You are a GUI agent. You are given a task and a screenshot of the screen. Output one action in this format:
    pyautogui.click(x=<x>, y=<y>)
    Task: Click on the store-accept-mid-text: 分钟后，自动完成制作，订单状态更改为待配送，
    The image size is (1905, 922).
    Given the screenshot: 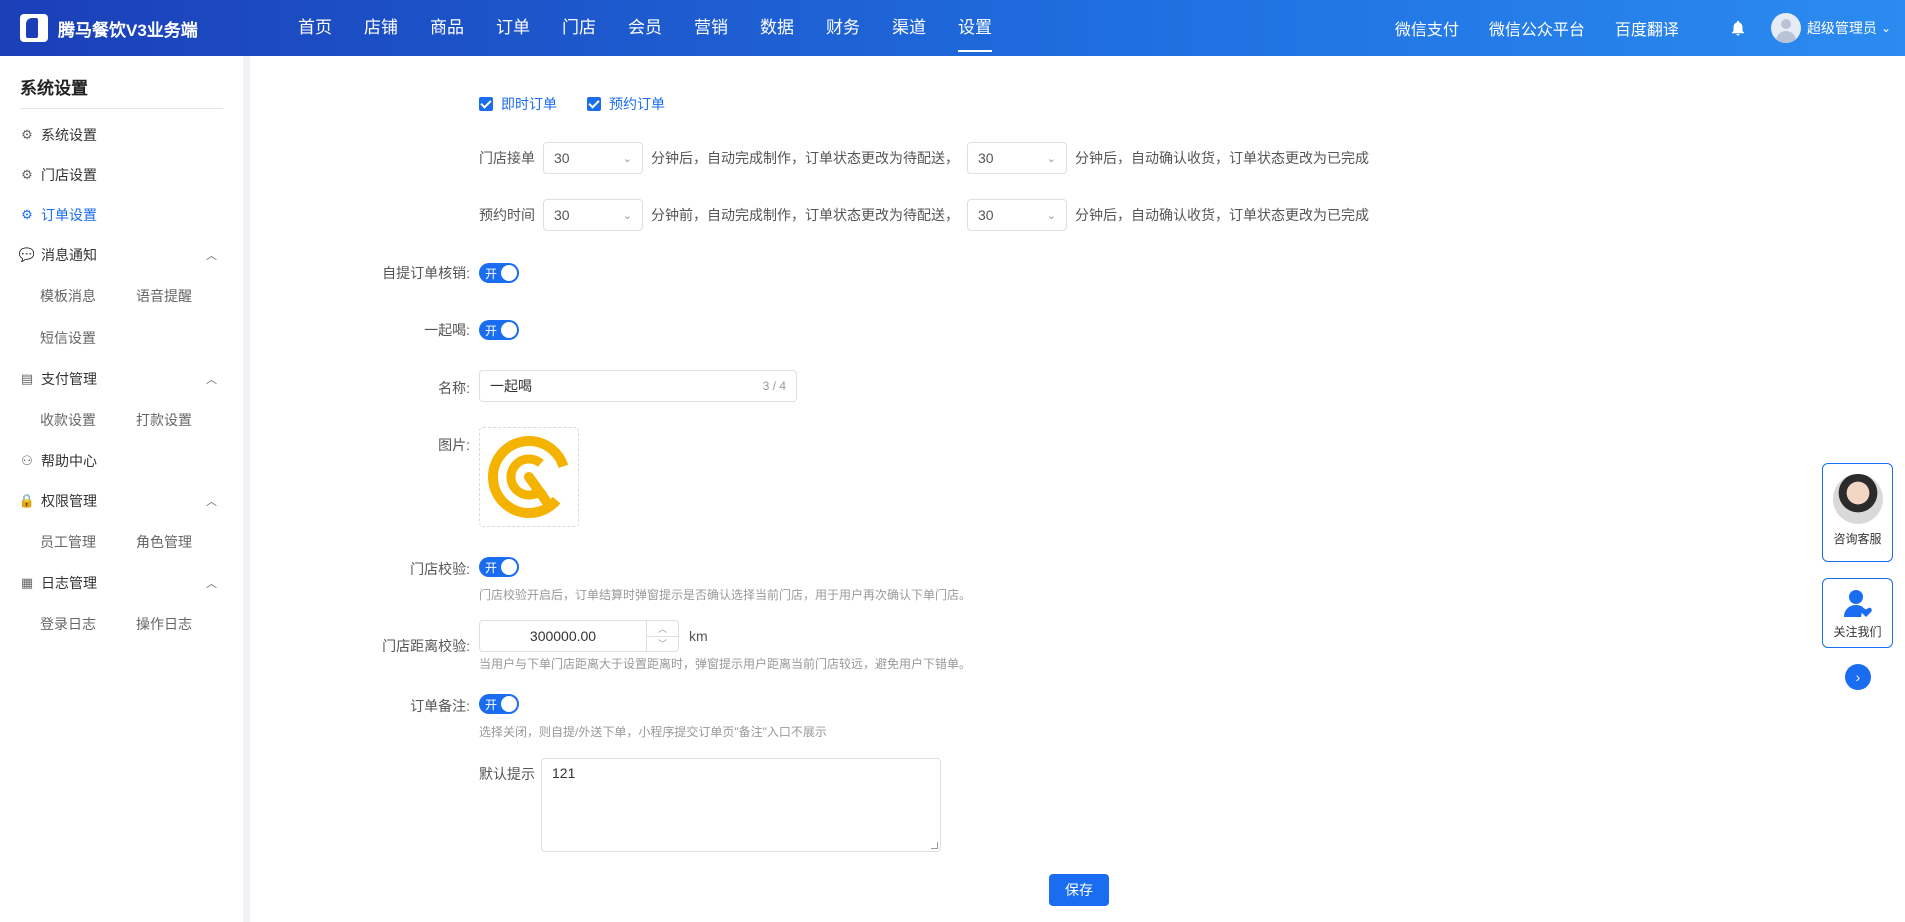 What is the action you would take?
    pyautogui.click(x=805, y=158)
    